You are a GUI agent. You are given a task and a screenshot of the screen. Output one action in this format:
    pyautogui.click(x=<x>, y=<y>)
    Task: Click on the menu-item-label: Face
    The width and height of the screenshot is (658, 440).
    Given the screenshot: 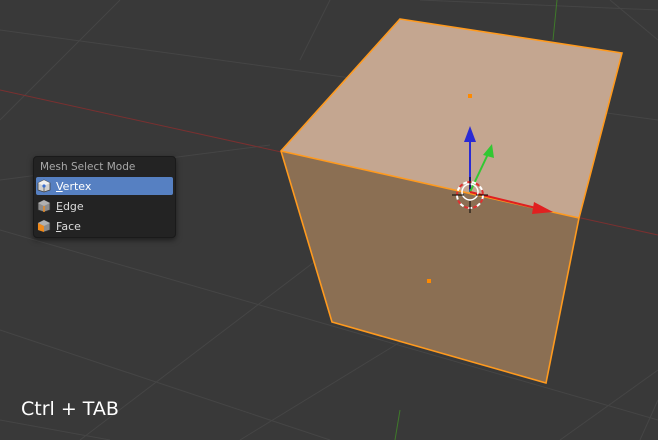 What is the action you would take?
    pyautogui.click(x=68, y=226)
    